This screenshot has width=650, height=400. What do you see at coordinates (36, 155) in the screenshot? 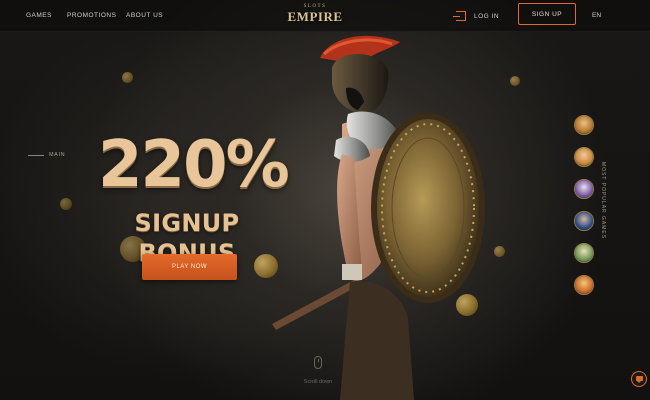
I see `indicator-line` at bounding box center [36, 155].